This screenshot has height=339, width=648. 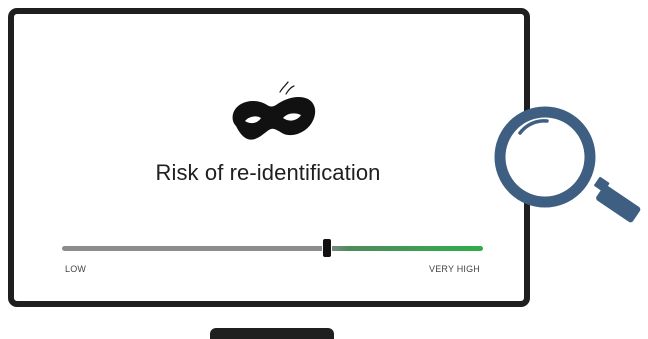 What do you see at coordinates (327, 248) in the screenshot?
I see `risk-slider-thumb` at bounding box center [327, 248].